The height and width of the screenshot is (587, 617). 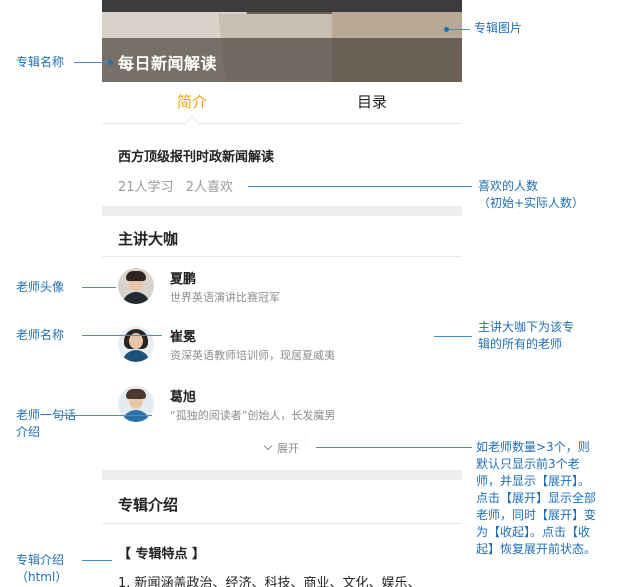 What do you see at coordinates (225, 297) in the screenshot?
I see `teacher-desc: 世界英语演讲比赛冠军` at bounding box center [225, 297].